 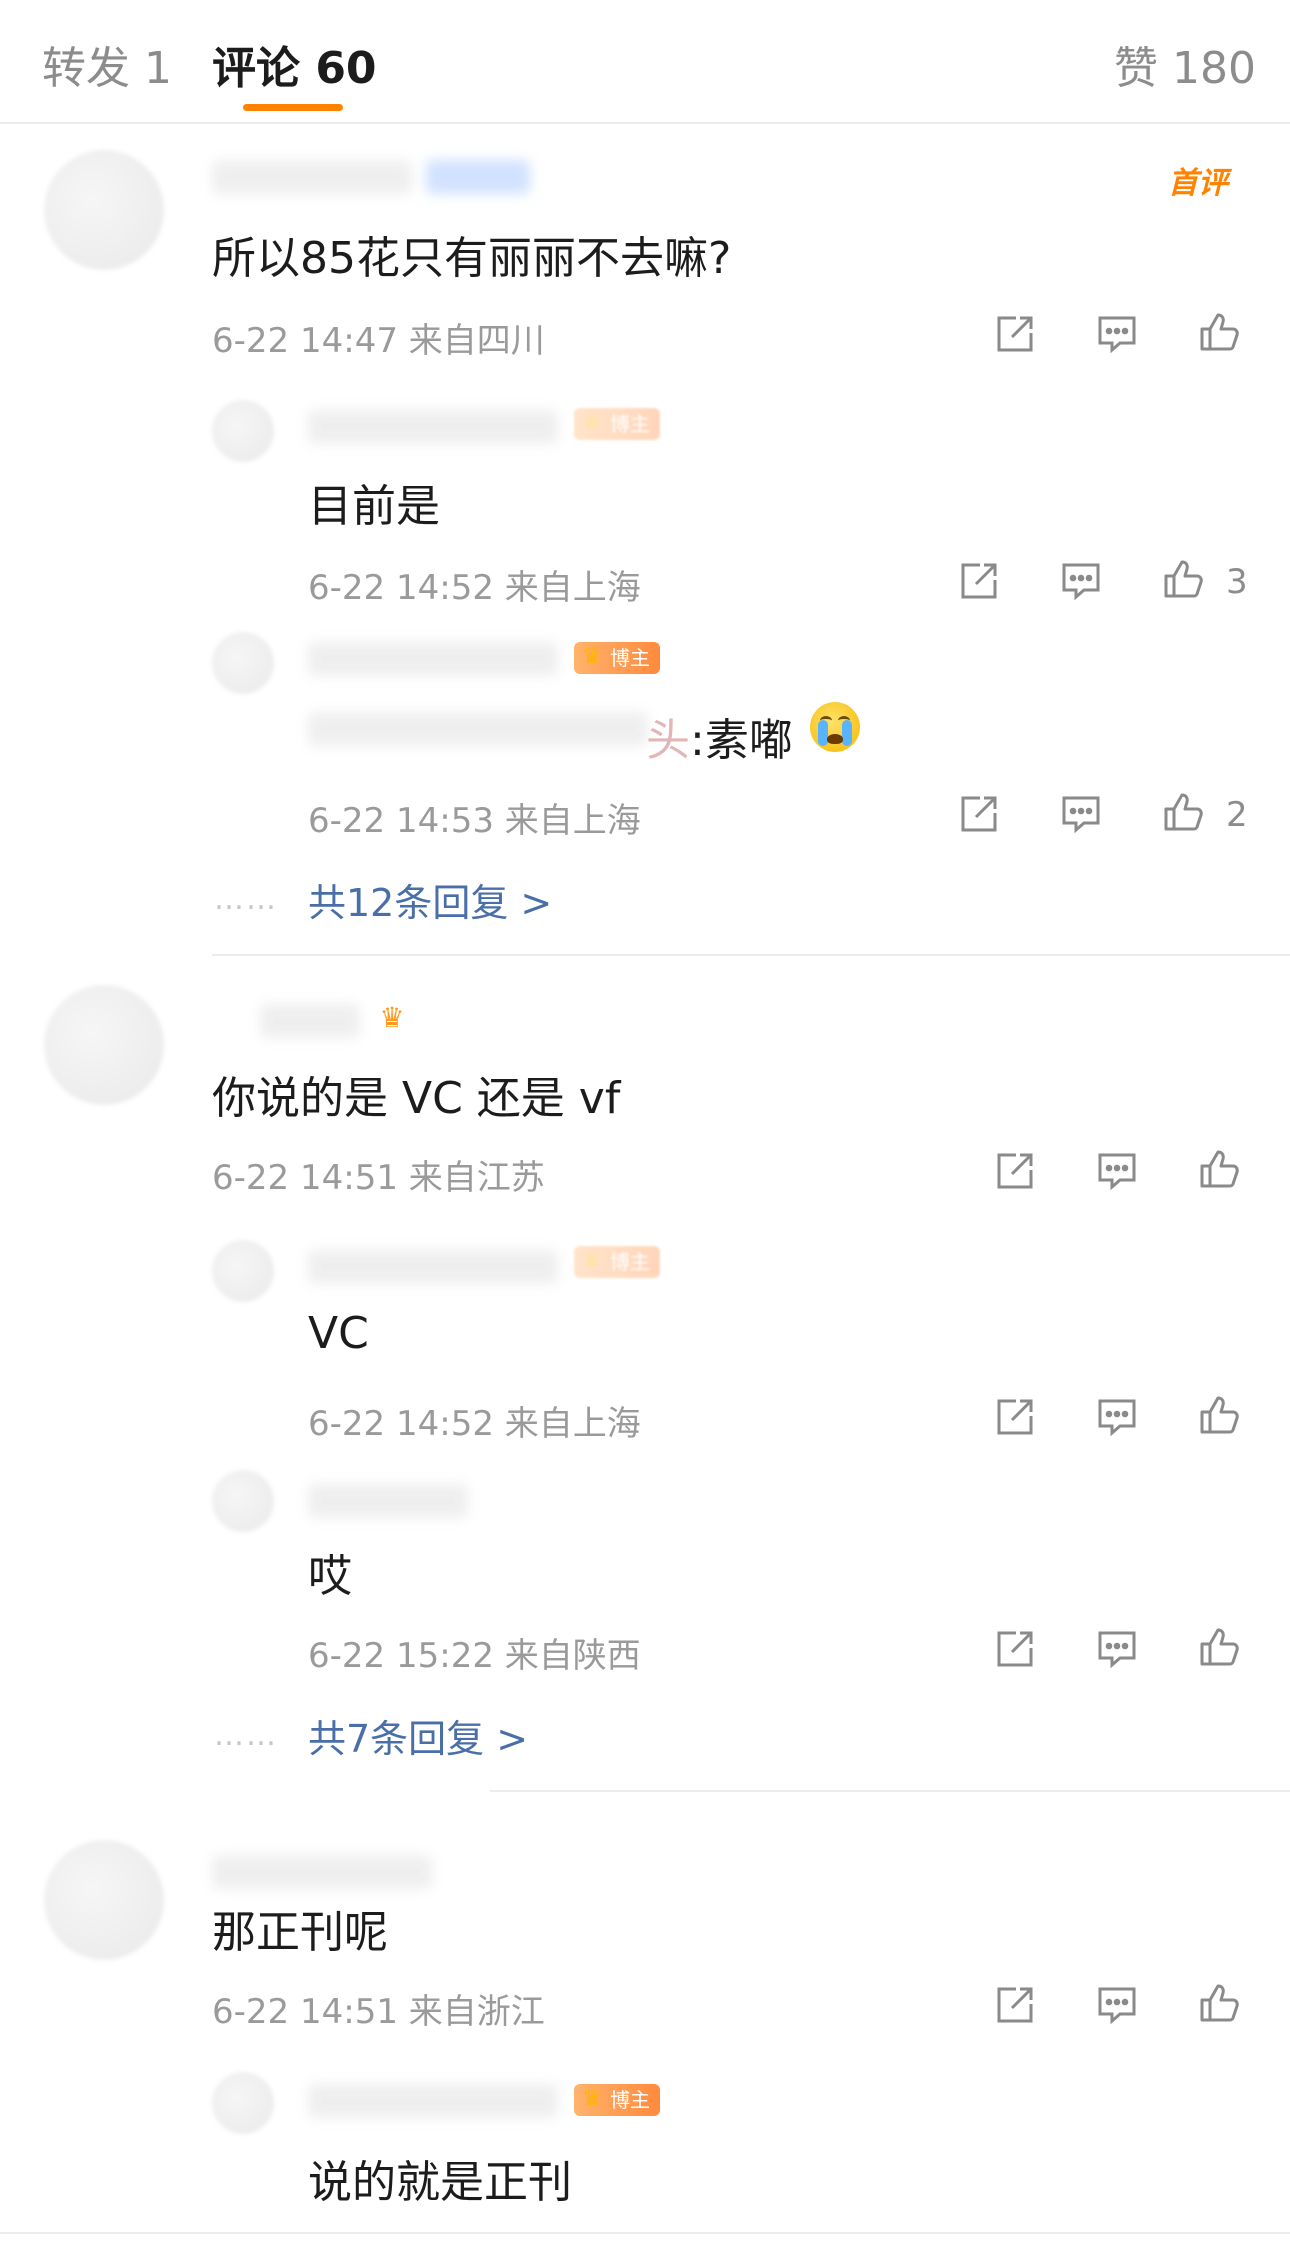 I want to click on comment-text: 那正刊呢, so click(x=300, y=1932).